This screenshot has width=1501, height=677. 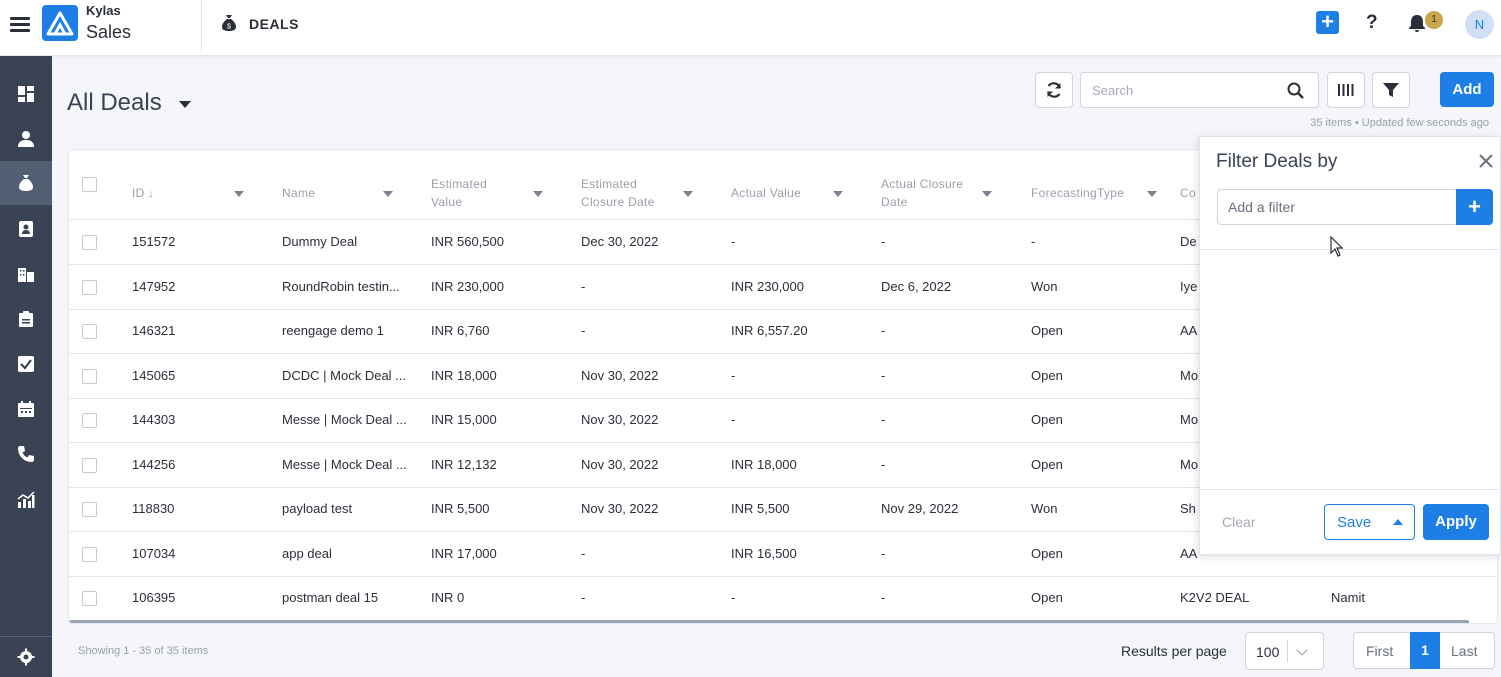 What do you see at coordinates (766, 193) in the screenshot?
I see `column-header-actual-value: Actual Value` at bounding box center [766, 193].